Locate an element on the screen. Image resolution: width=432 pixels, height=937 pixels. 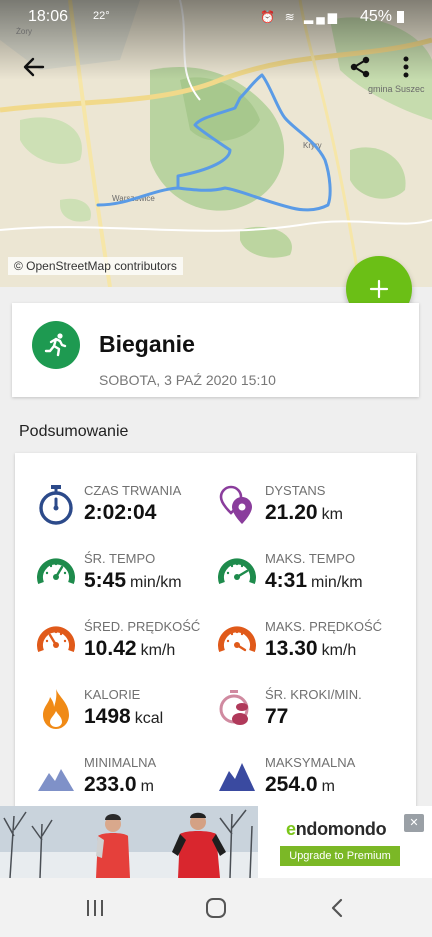
home-icon is located at coordinates (216, 908).